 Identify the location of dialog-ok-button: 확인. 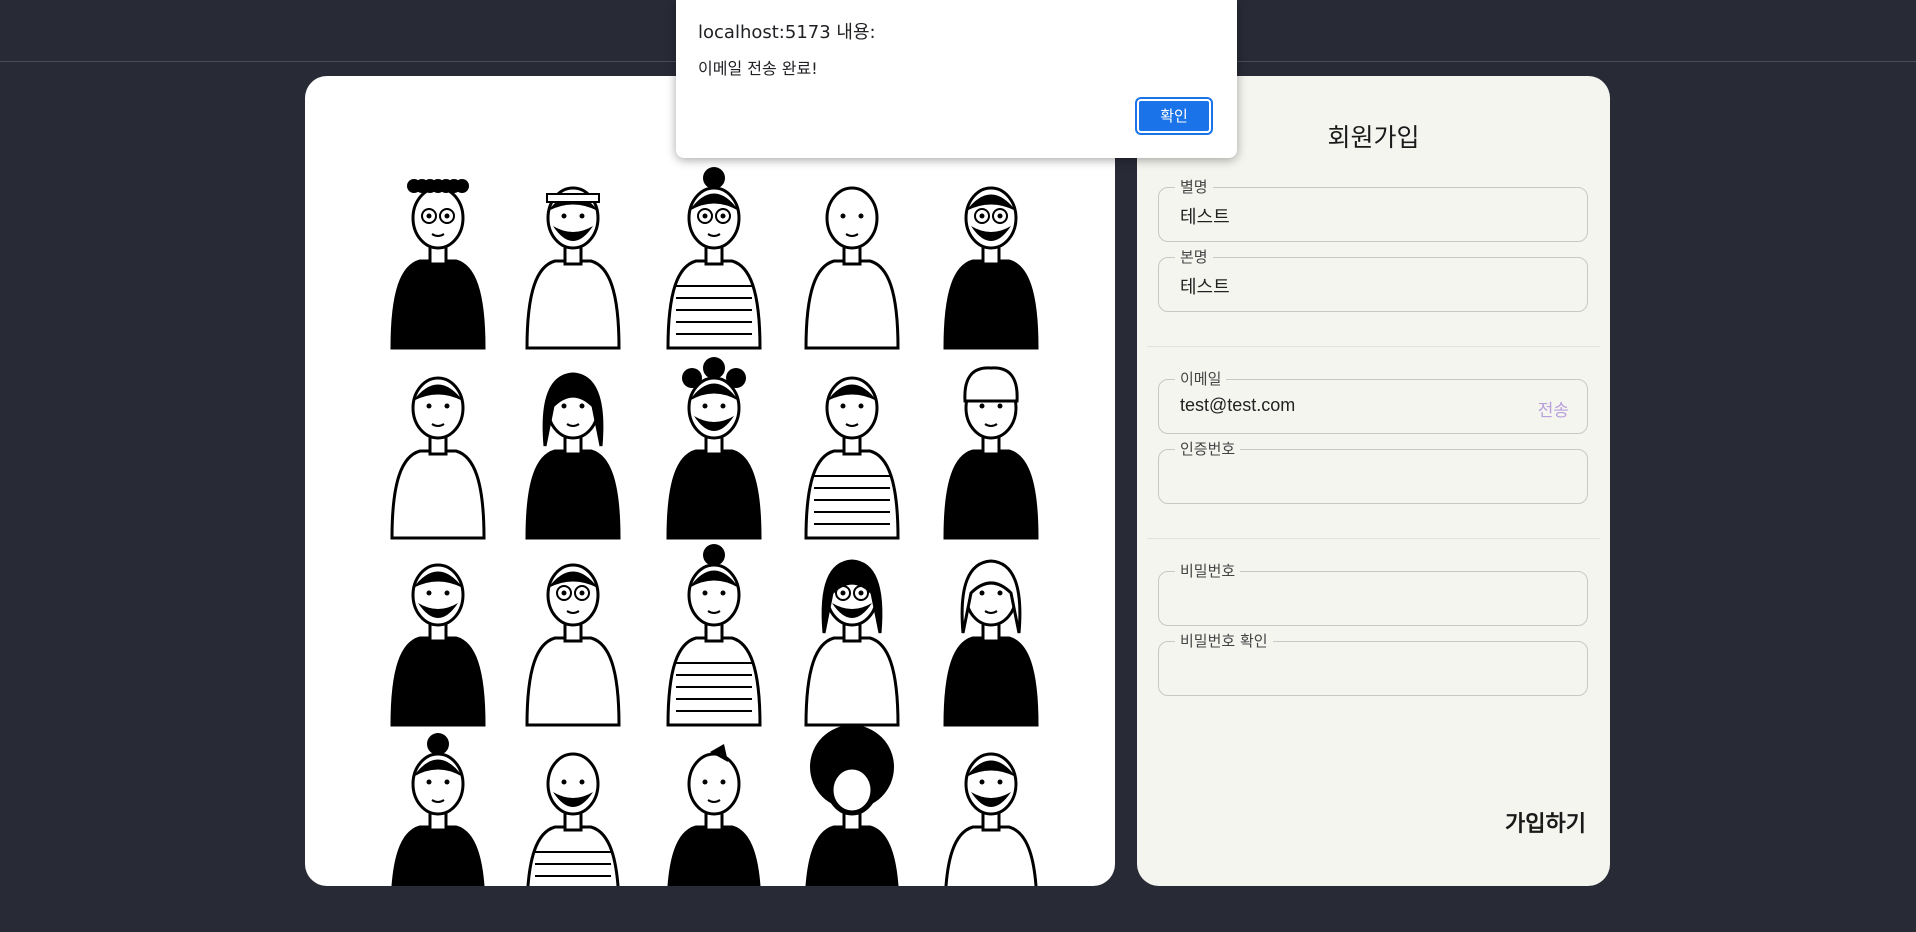
(1174, 116).